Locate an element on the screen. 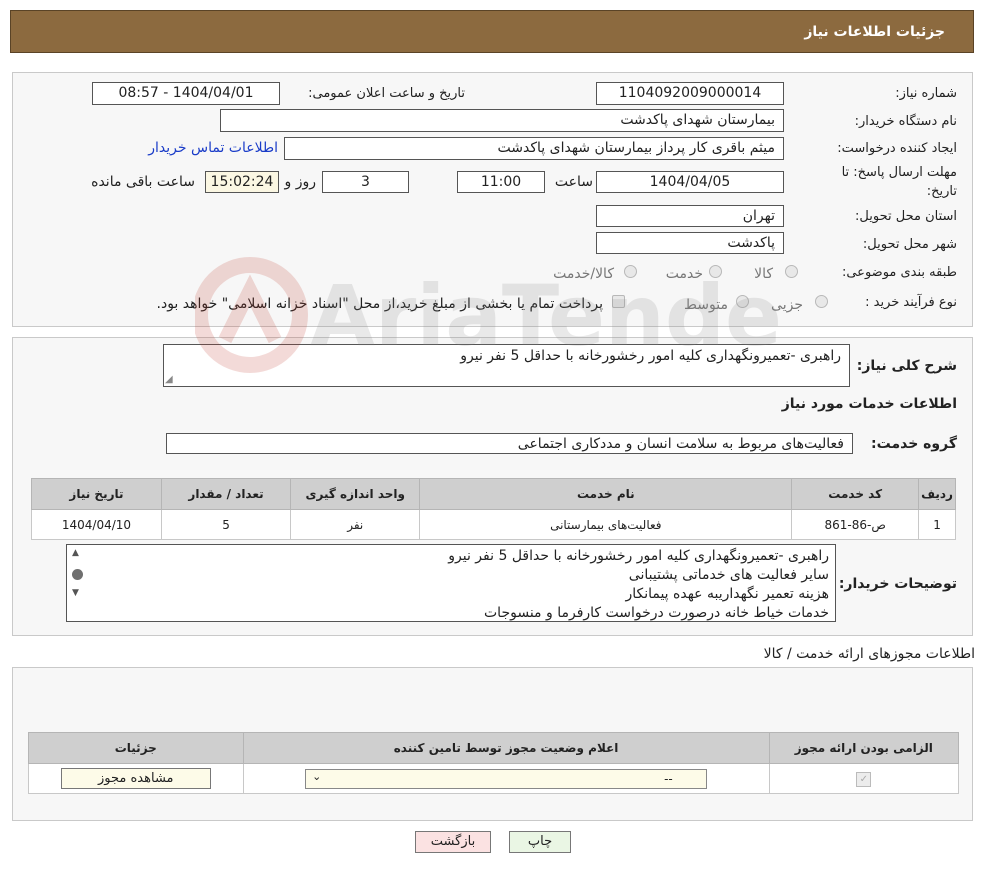 The width and height of the screenshot is (985, 875). province-field: تهران is located at coordinates (690, 216).